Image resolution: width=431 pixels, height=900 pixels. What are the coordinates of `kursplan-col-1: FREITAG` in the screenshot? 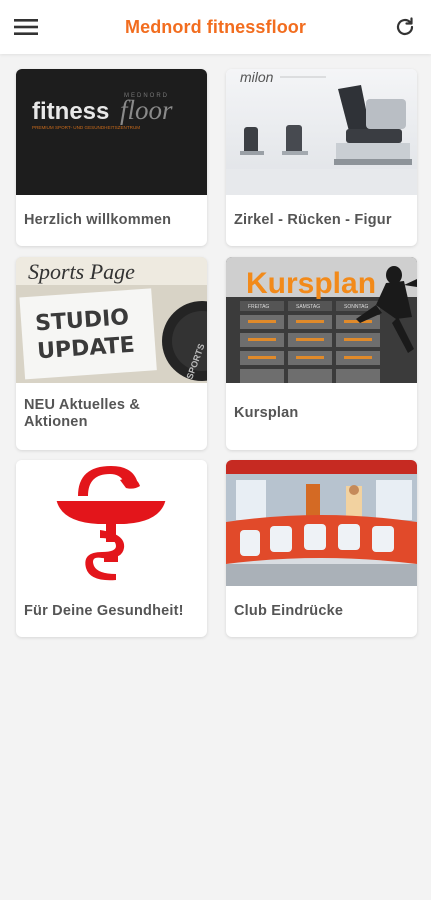 It's located at (258, 307).